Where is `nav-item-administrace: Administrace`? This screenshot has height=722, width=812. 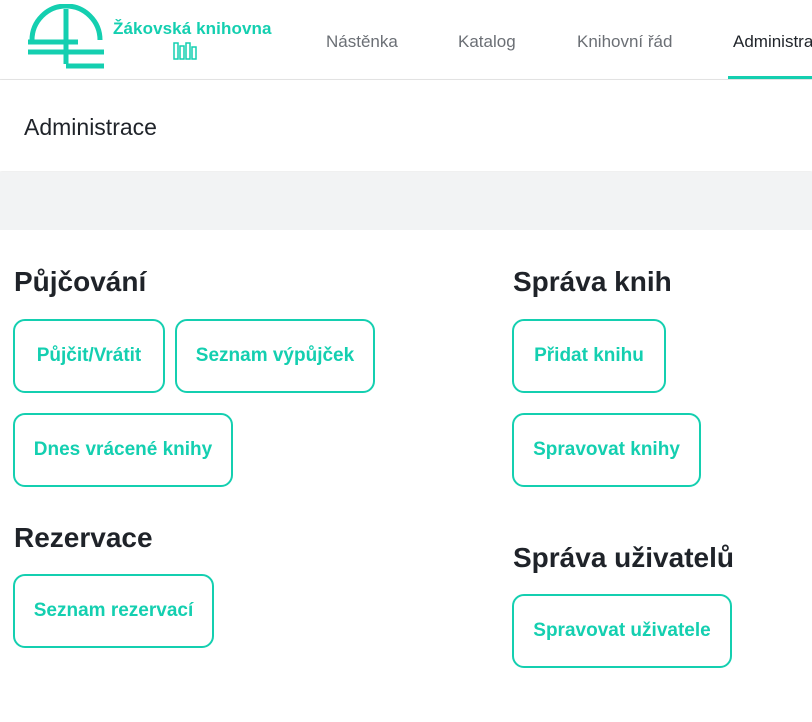
nav-item-administrace: Administrace is located at coordinates (772, 40).